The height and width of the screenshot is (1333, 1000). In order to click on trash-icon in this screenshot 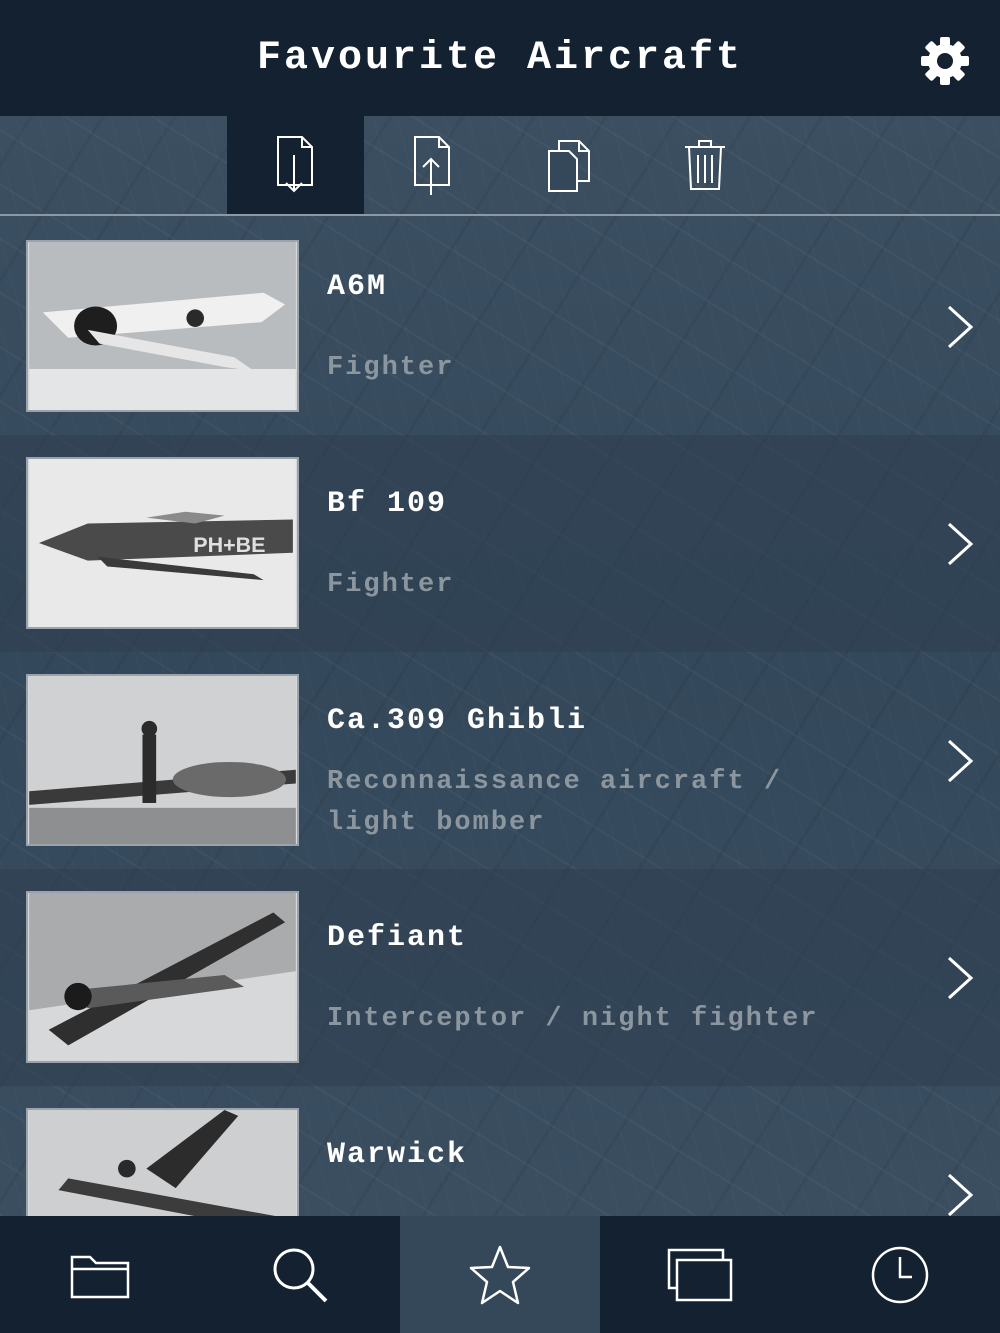, I will do `click(704, 165)`.